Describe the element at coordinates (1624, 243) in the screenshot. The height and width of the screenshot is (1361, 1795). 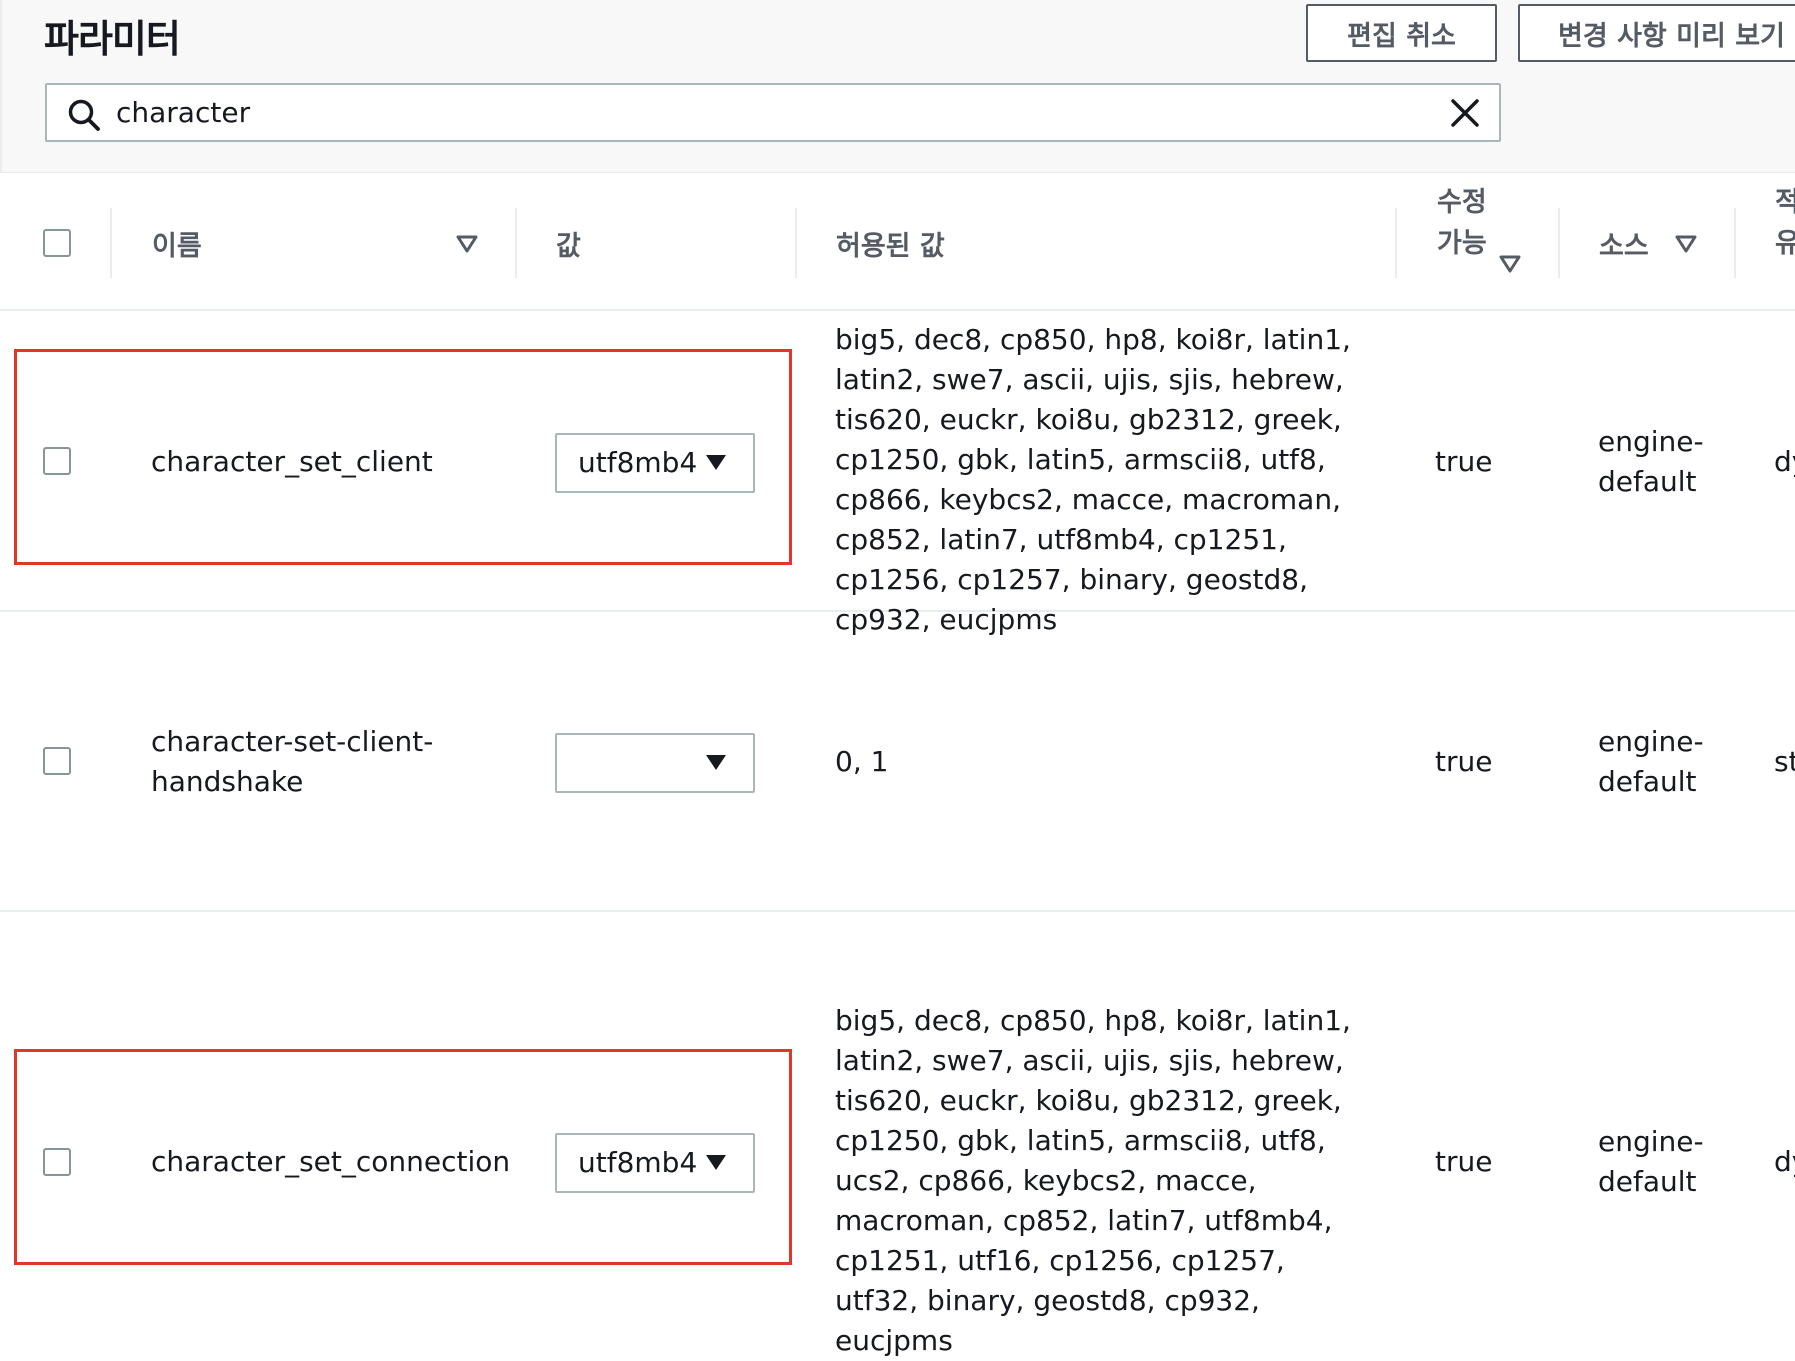
I see `column-header-source: 소스` at that location.